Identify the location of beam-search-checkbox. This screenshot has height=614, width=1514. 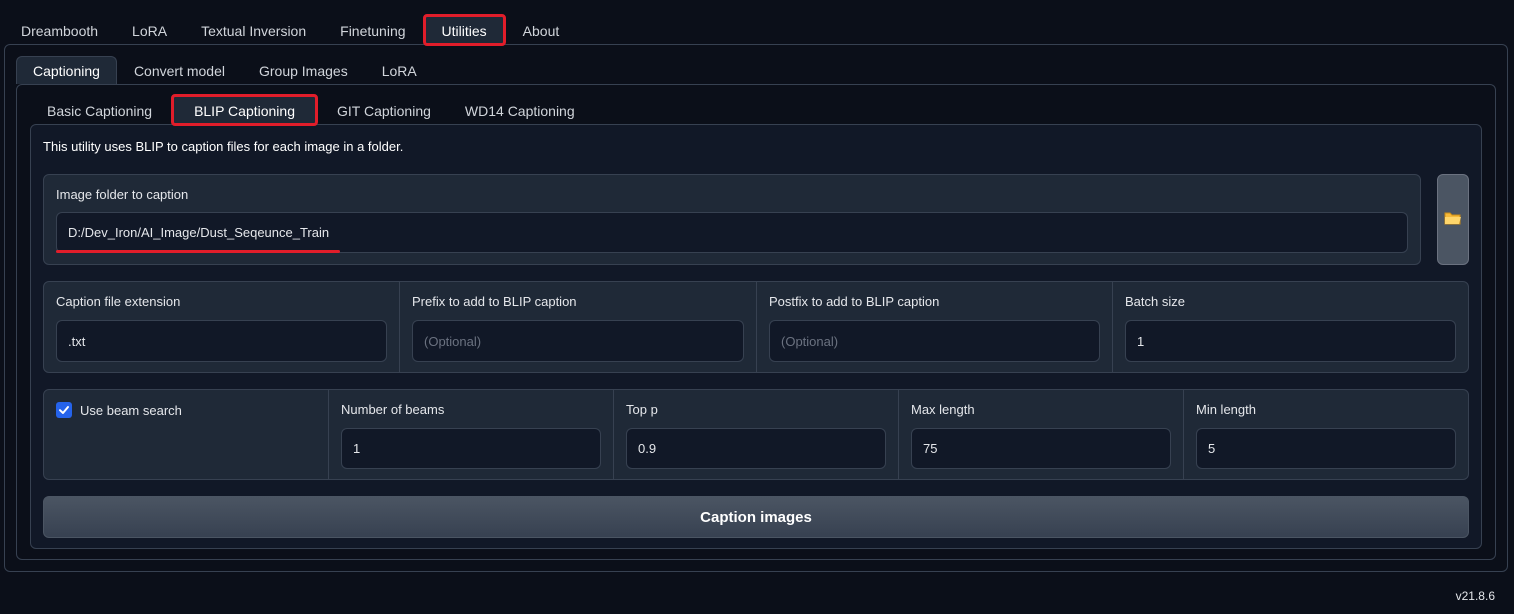
(64, 410).